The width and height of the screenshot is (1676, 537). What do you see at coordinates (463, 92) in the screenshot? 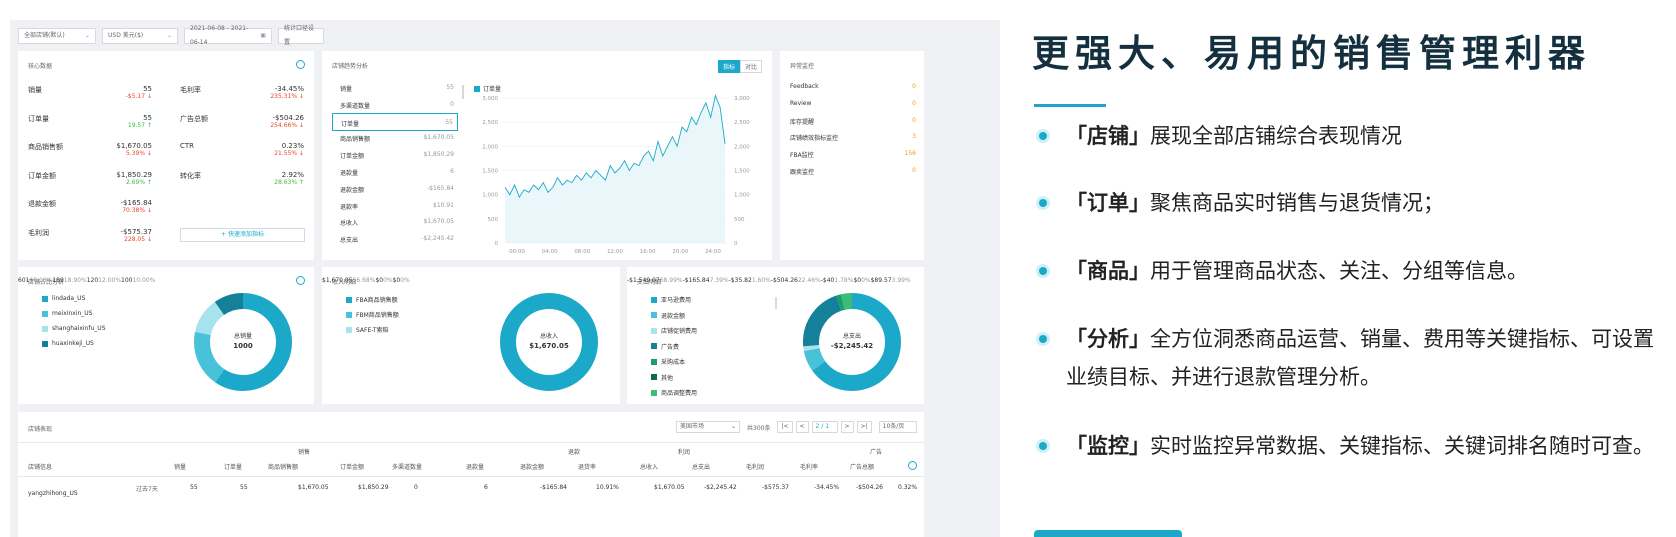
I see `metric-list-scrollbar` at bounding box center [463, 92].